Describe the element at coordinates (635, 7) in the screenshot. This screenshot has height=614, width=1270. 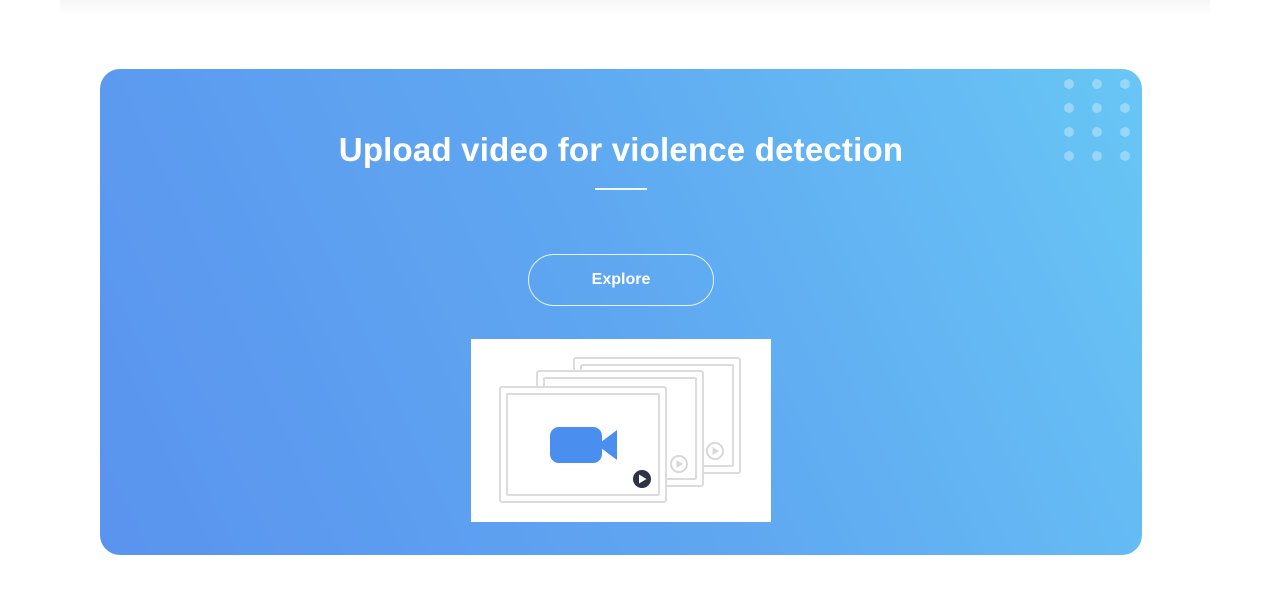
I see `header-shadow` at that location.